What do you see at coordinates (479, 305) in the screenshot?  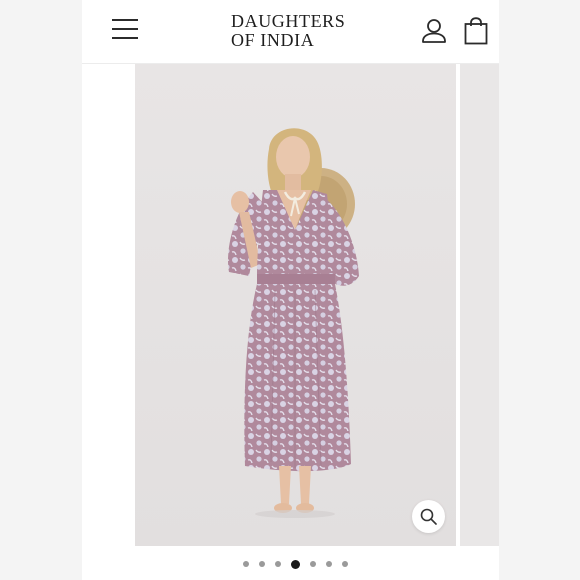 I see `next-slide-edge` at bounding box center [479, 305].